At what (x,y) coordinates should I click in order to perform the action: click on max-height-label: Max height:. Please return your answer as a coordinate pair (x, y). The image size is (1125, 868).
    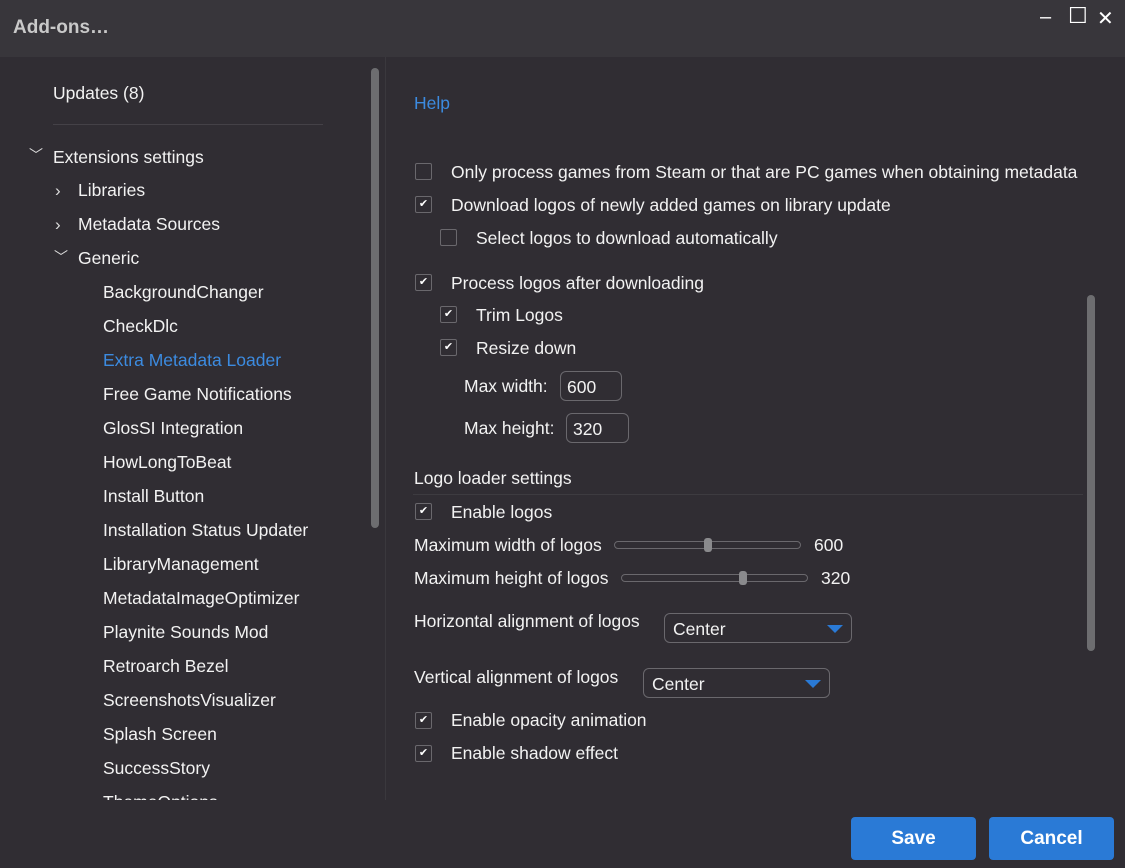
    Looking at the image, I should click on (509, 428).